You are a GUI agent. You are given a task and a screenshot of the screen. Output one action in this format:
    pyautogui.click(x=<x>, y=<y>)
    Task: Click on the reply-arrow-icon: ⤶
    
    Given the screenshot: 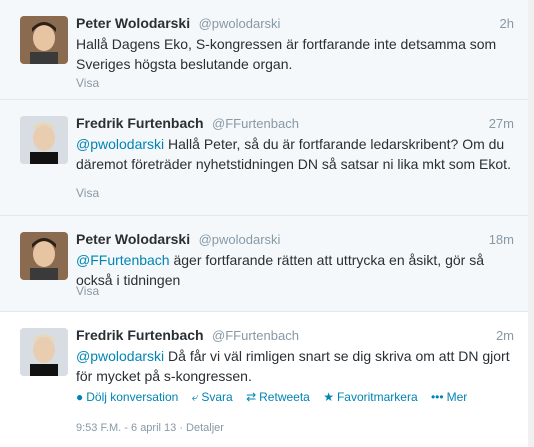 What is the action you would take?
    pyautogui.click(x=195, y=397)
    